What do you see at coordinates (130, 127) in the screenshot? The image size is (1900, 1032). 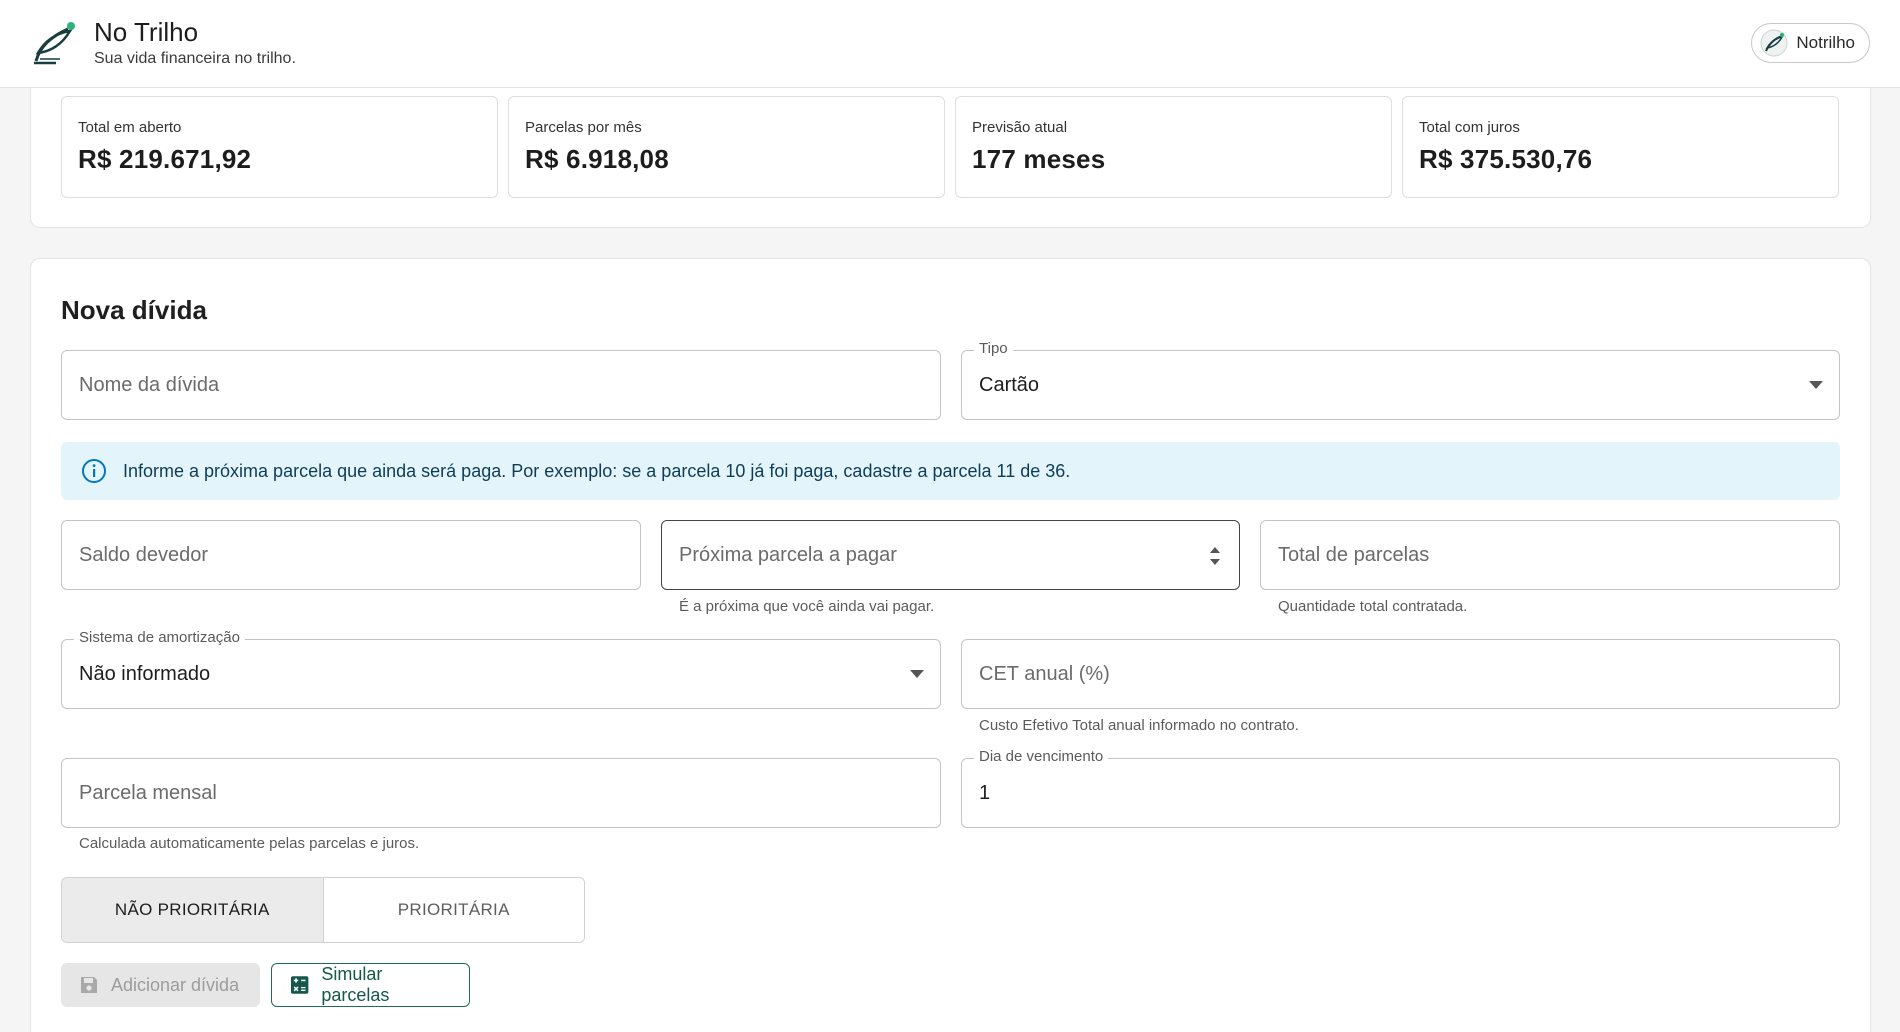 I see `stat-label: Total em aberto` at bounding box center [130, 127].